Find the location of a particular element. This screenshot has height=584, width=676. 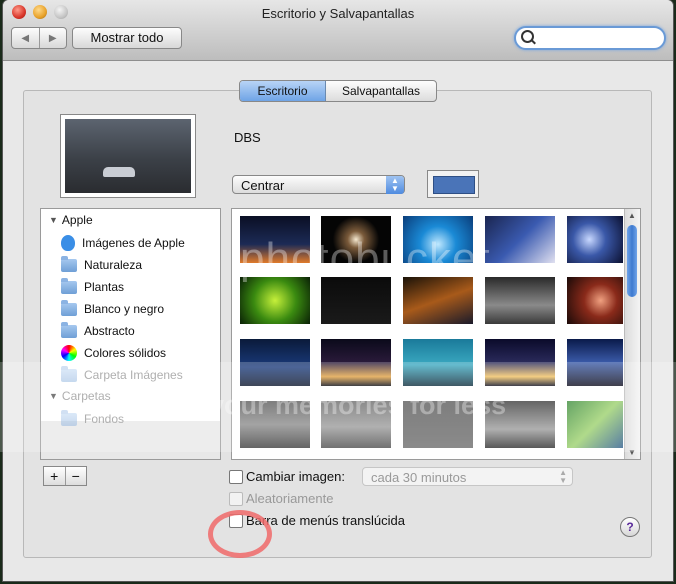

window-title: Escritorio y Salvapantallas is located at coordinates (338, 13).